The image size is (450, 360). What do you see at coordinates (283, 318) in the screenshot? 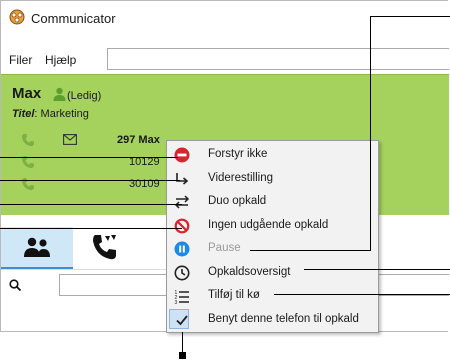
I see `menu-item-label: Benyt denne telefon til opkald` at bounding box center [283, 318].